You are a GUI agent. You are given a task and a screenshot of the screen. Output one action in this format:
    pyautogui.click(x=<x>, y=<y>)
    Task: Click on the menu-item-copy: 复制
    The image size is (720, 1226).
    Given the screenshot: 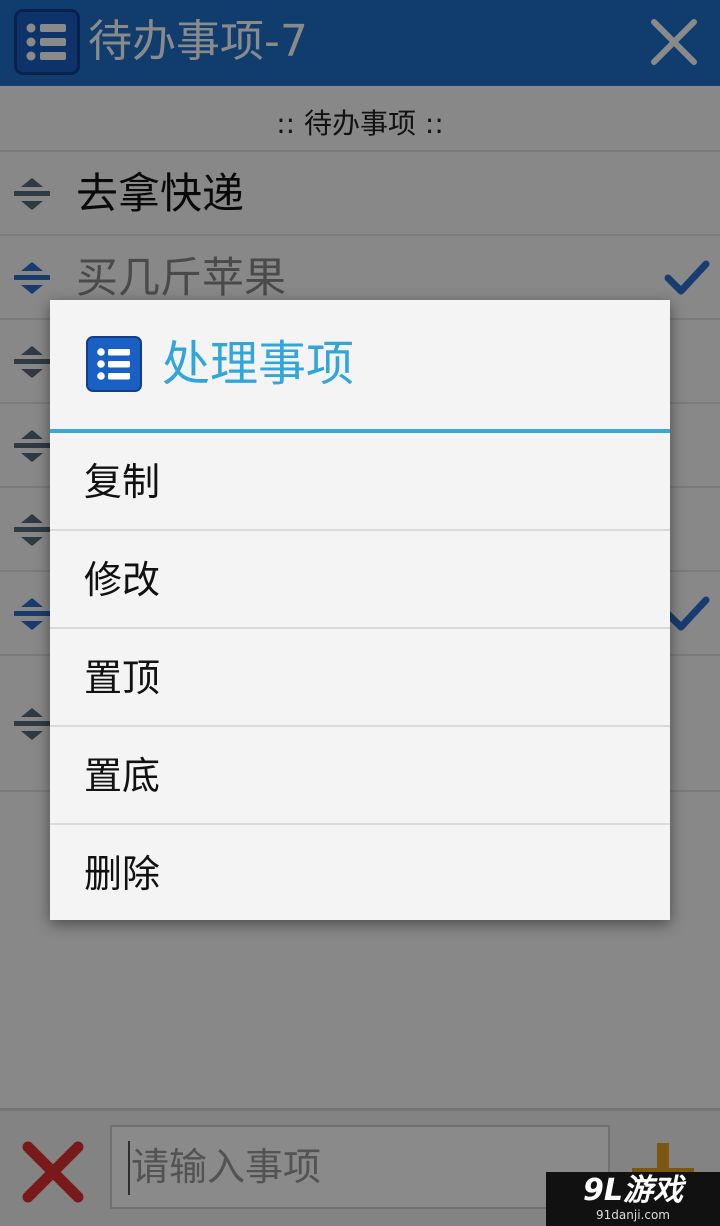 What is the action you would take?
    pyautogui.click(x=360, y=482)
    